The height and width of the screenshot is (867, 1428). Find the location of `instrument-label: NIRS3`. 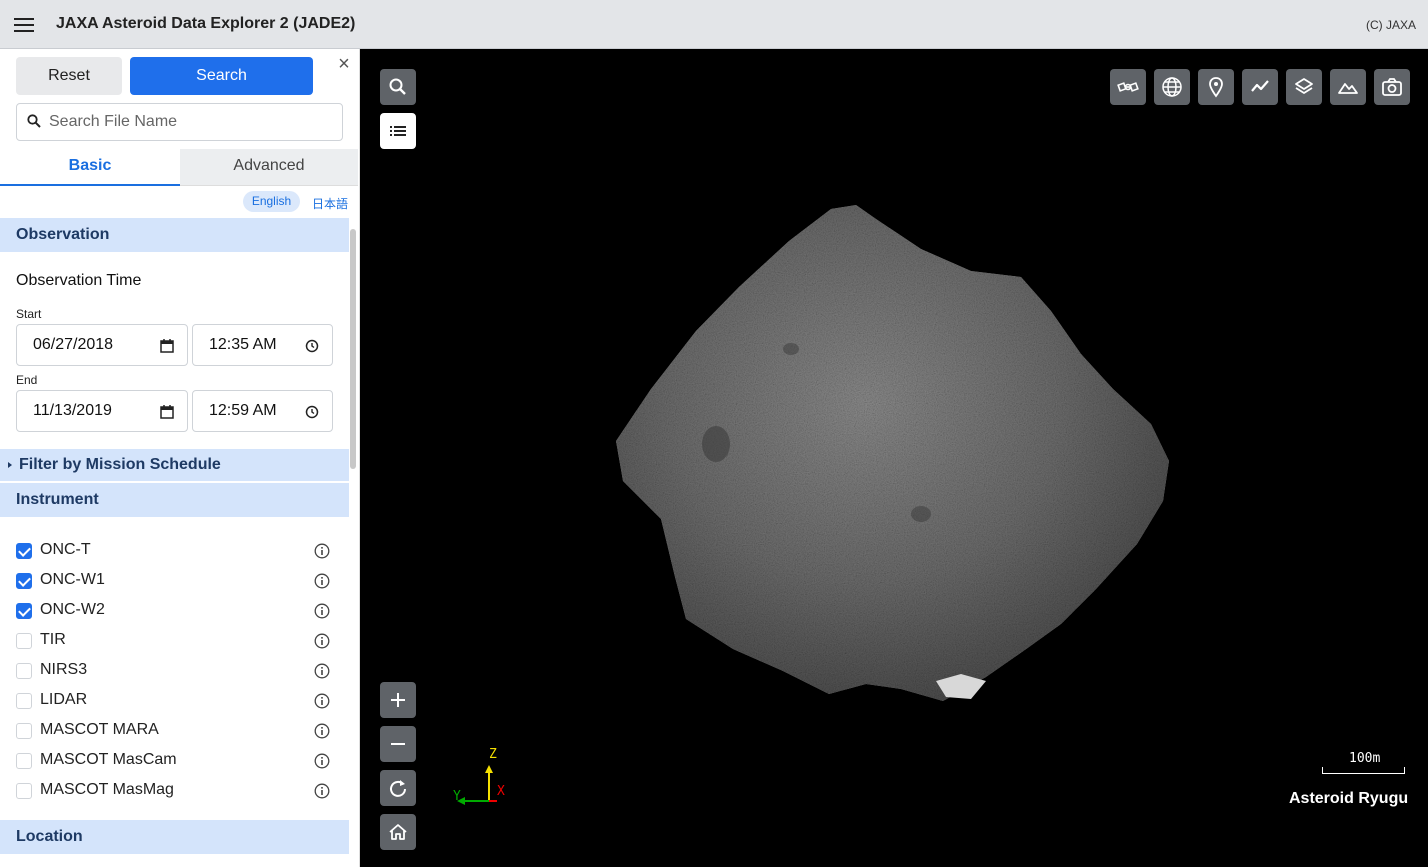

instrument-label: NIRS3 is located at coordinates (64, 669).